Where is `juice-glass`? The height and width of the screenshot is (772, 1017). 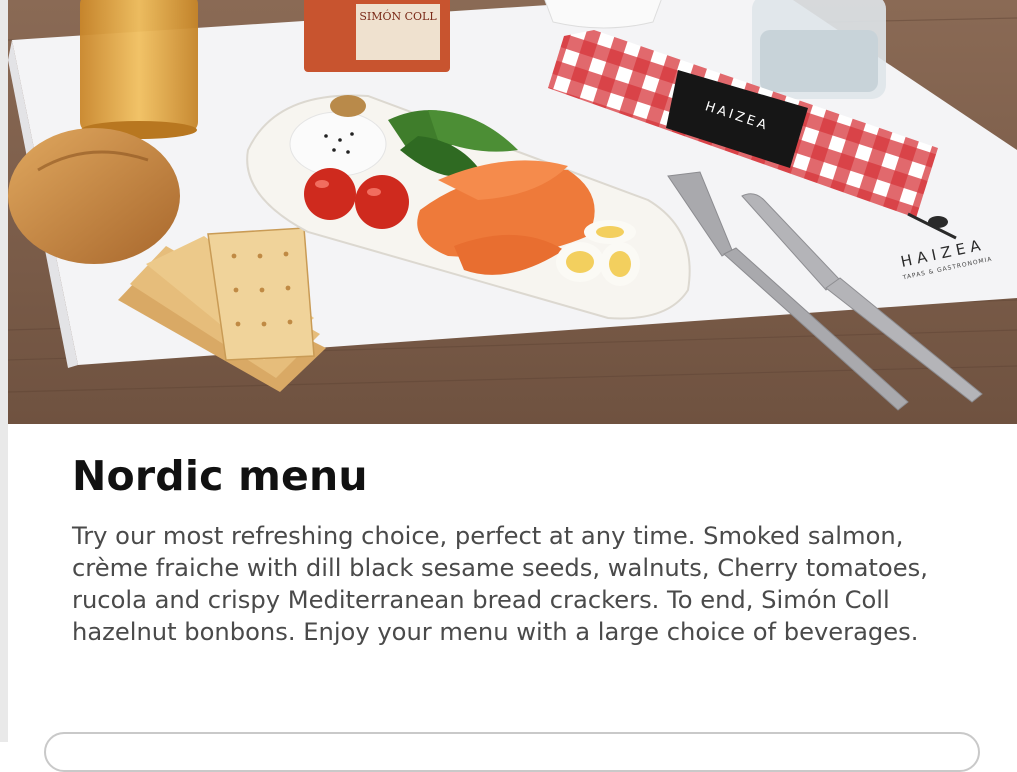 juice-glass is located at coordinates (139, 69).